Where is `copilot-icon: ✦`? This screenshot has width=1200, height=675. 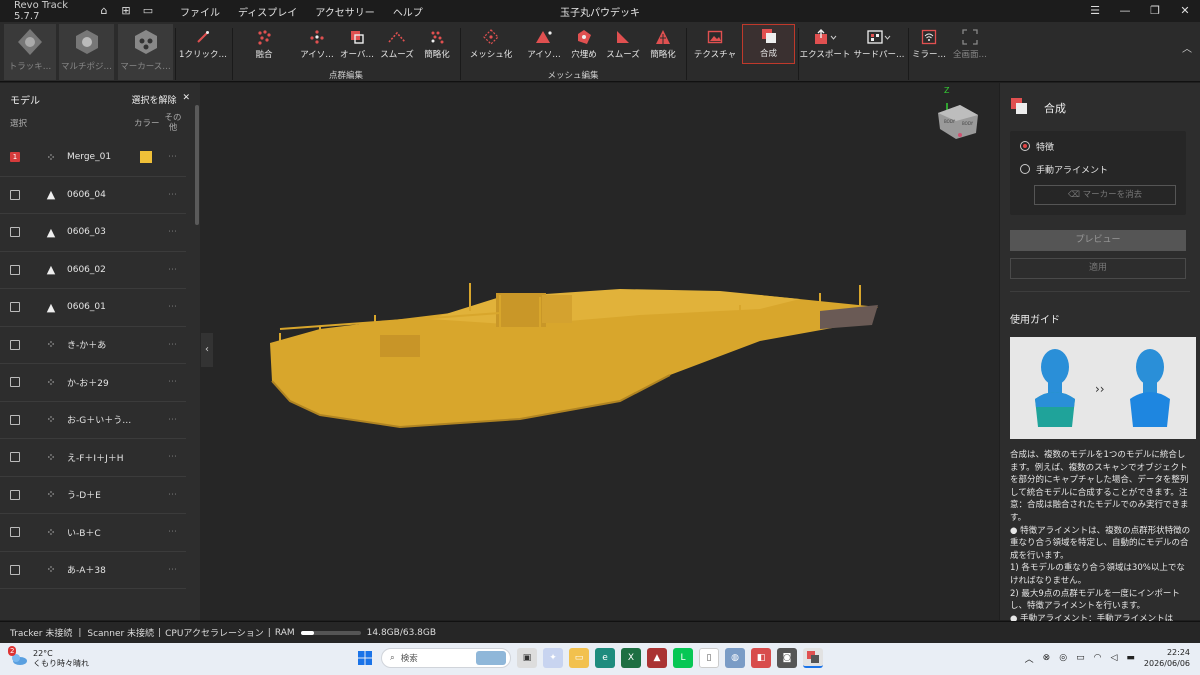 copilot-icon: ✦ is located at coordinates (553, 658).